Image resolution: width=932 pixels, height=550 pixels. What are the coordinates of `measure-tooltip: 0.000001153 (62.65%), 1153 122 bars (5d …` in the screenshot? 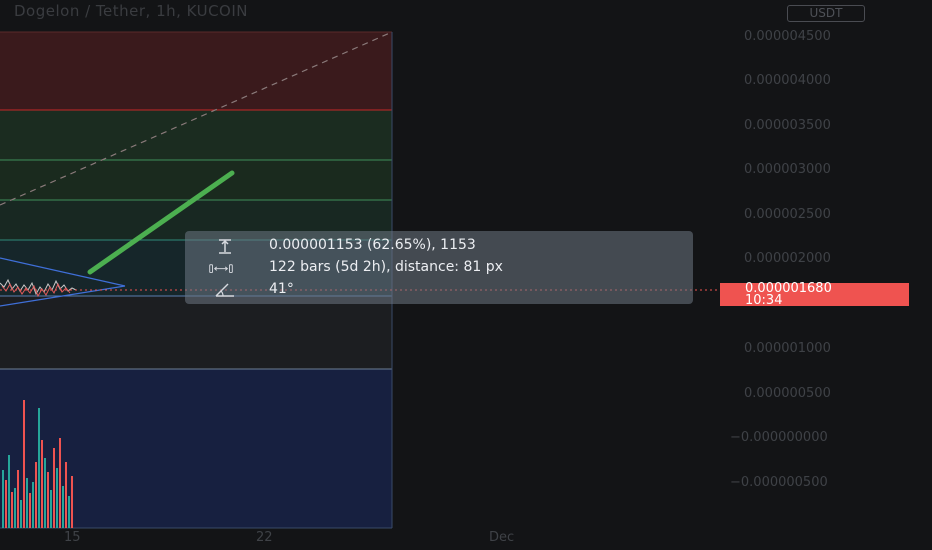 It's located at (439, 267).